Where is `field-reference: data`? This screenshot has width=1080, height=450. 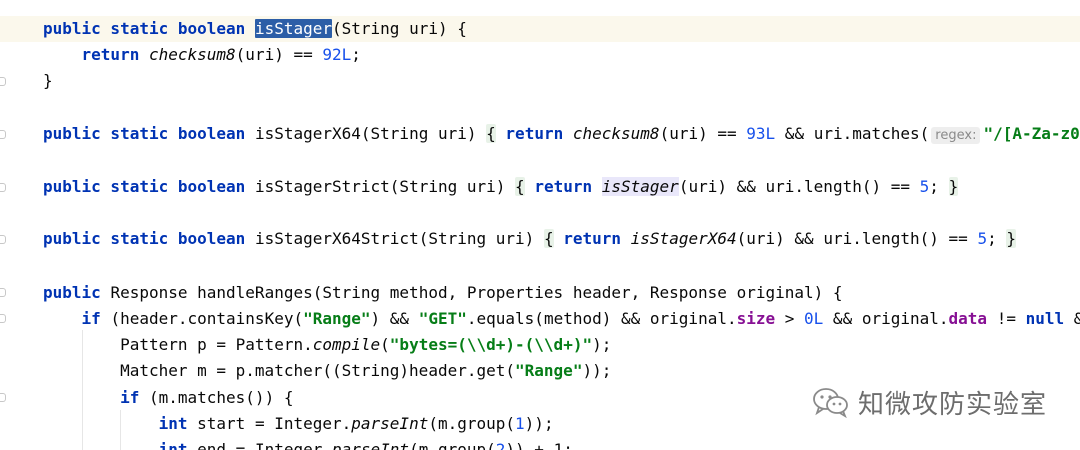 field-reference: data is located at coordinates (968, 318).